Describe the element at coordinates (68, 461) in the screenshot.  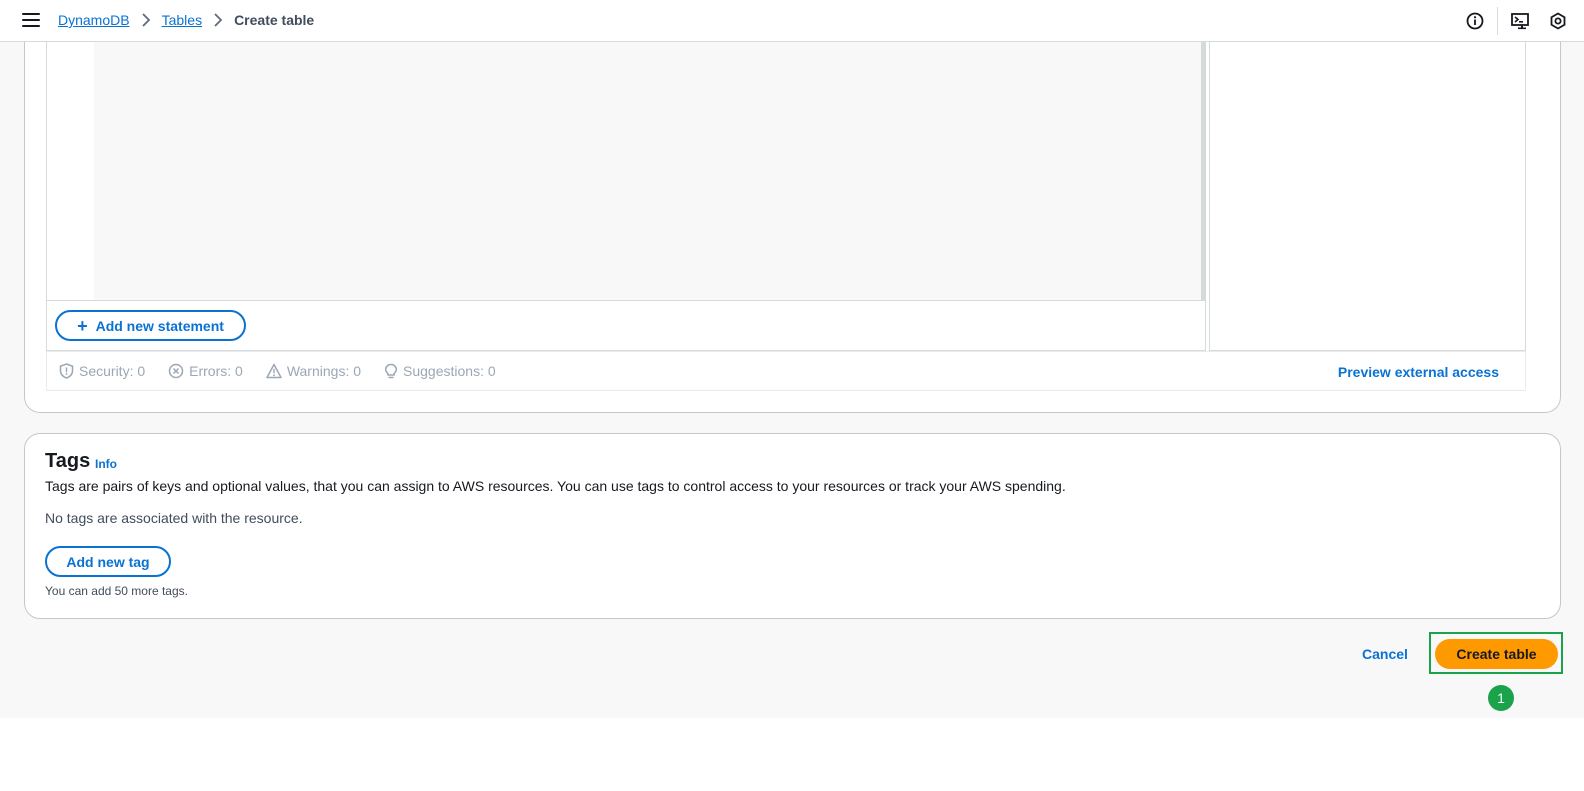
I see `tags-heading: Tags` at that location.